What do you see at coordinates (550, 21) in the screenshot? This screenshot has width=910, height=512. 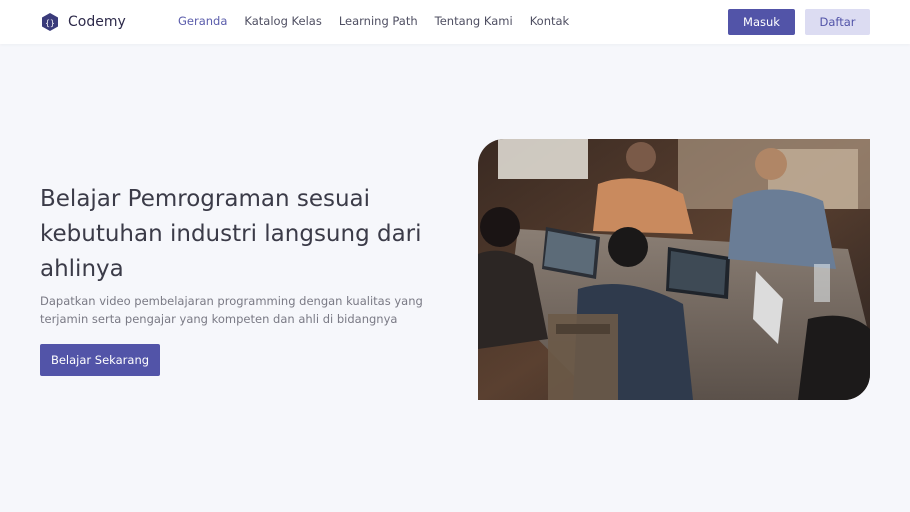 I see `nav-link-kontak: Kontak` at bounding box center [550, 21].